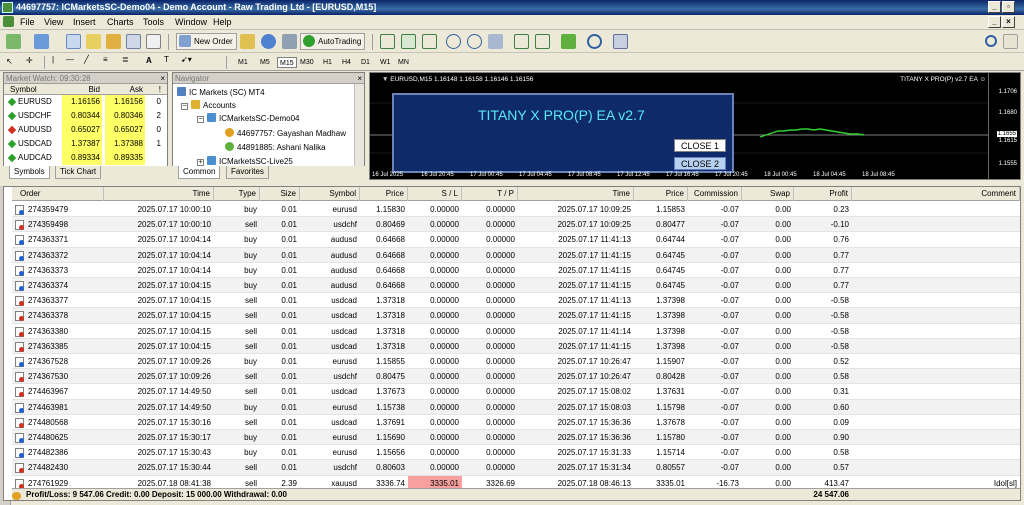  Describe the element at coordinates (78, 172) in the screenshot. I see `tab-tick-chart: Tick Chart` at that location.